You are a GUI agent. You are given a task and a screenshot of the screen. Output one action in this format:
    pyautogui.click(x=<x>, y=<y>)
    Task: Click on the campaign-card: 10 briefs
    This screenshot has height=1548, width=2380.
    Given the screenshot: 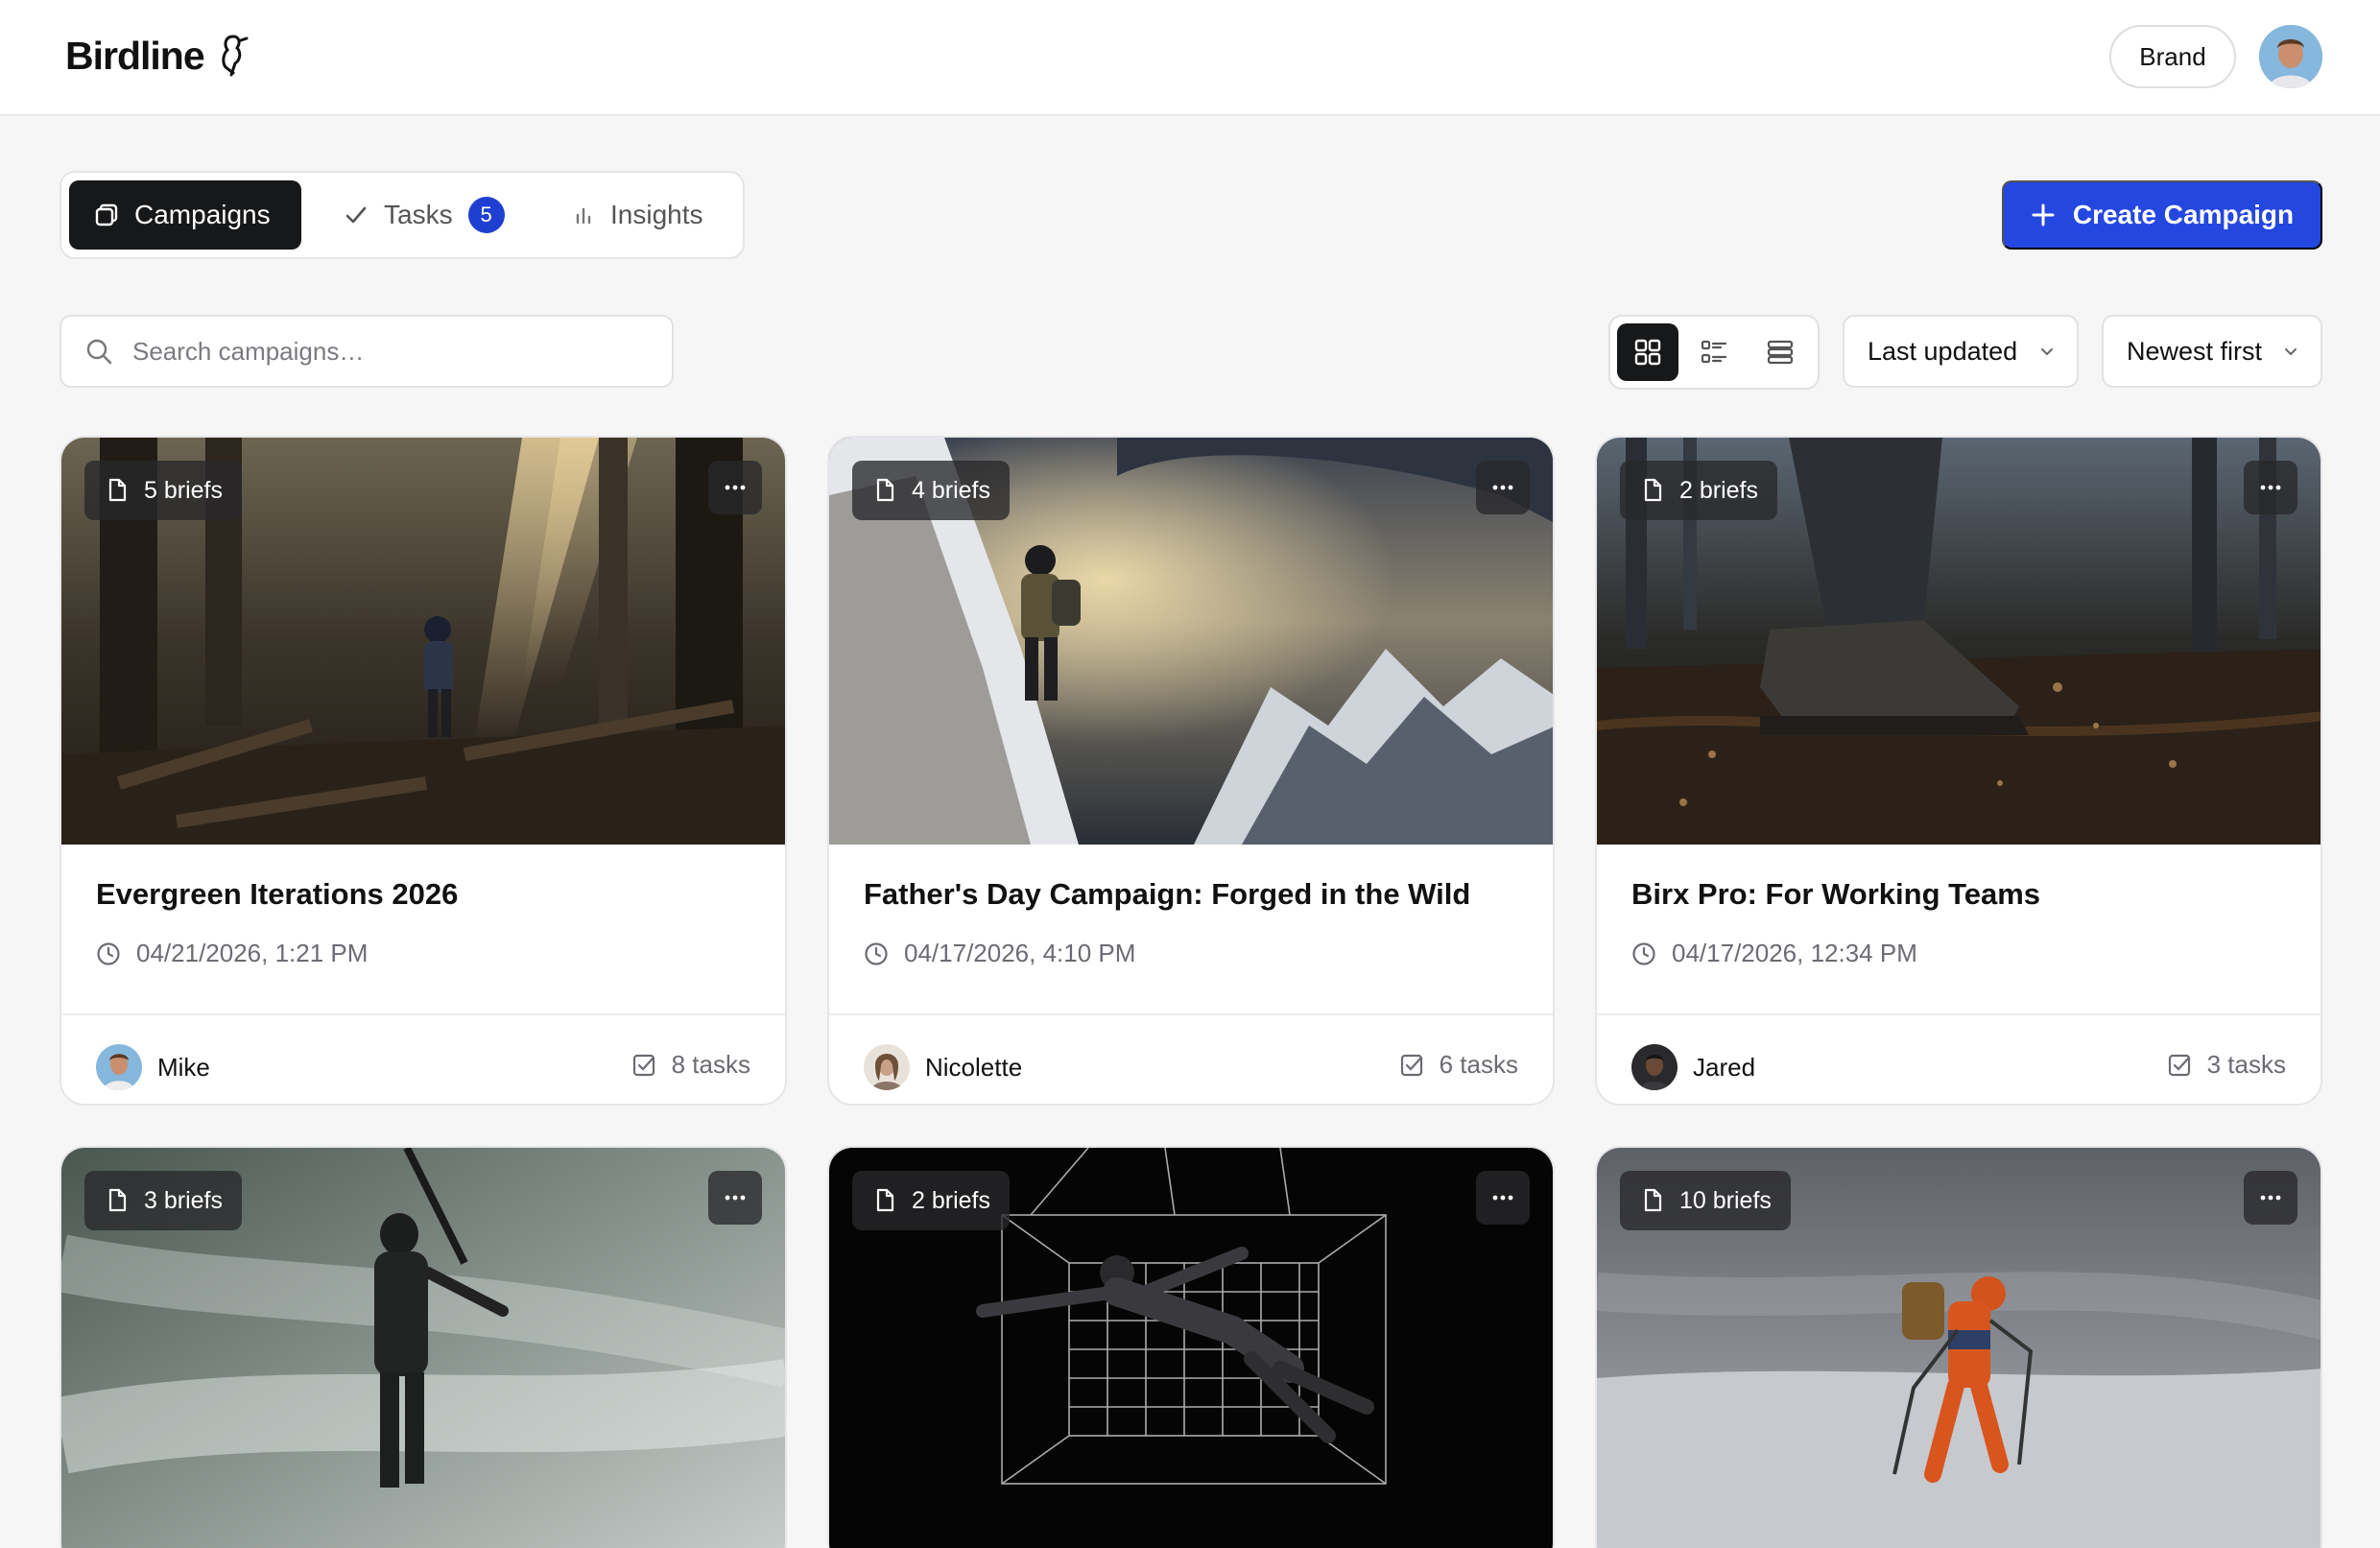 What is the action you would take?
    pyautogui.click(x=1959, y=1347)
    